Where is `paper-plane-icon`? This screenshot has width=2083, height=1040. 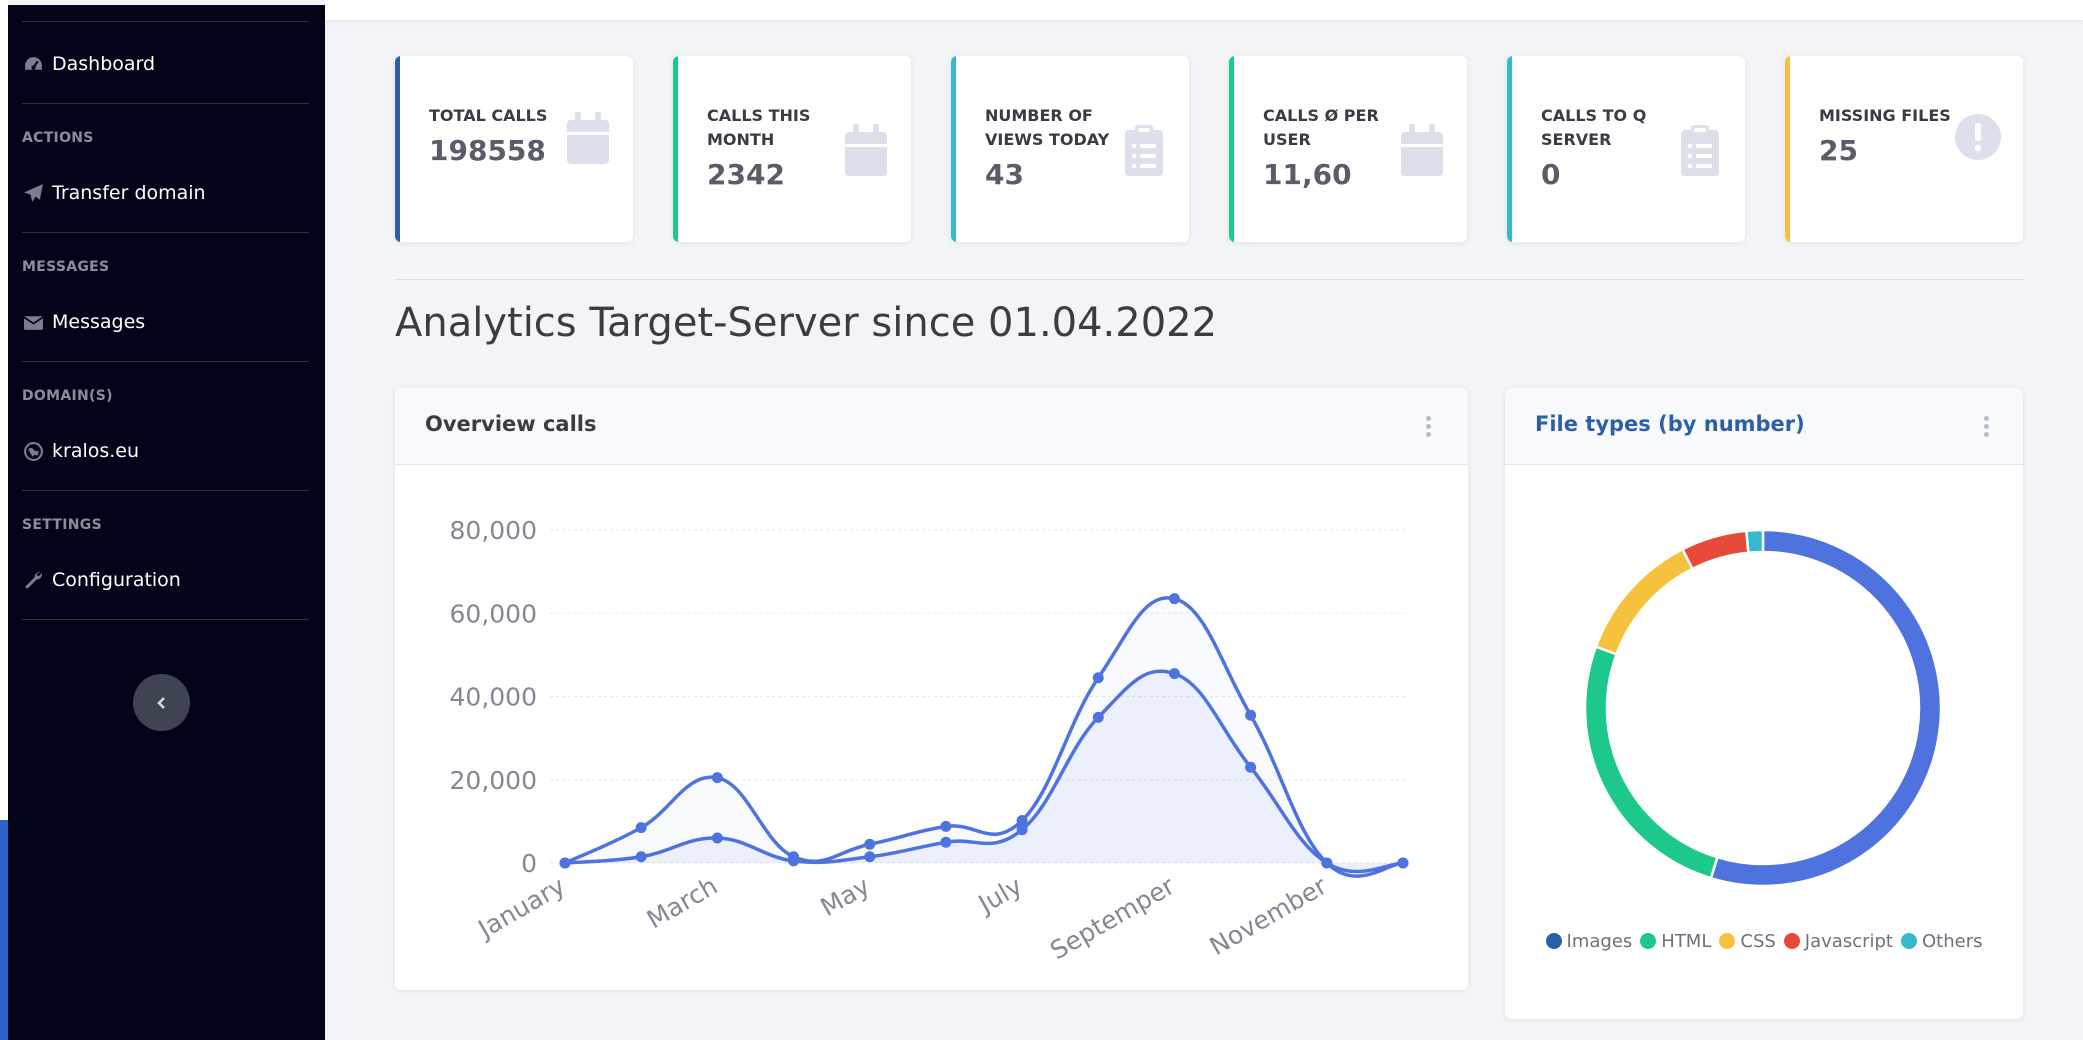
paper-plane-icon is located at coordinates (33, 193).